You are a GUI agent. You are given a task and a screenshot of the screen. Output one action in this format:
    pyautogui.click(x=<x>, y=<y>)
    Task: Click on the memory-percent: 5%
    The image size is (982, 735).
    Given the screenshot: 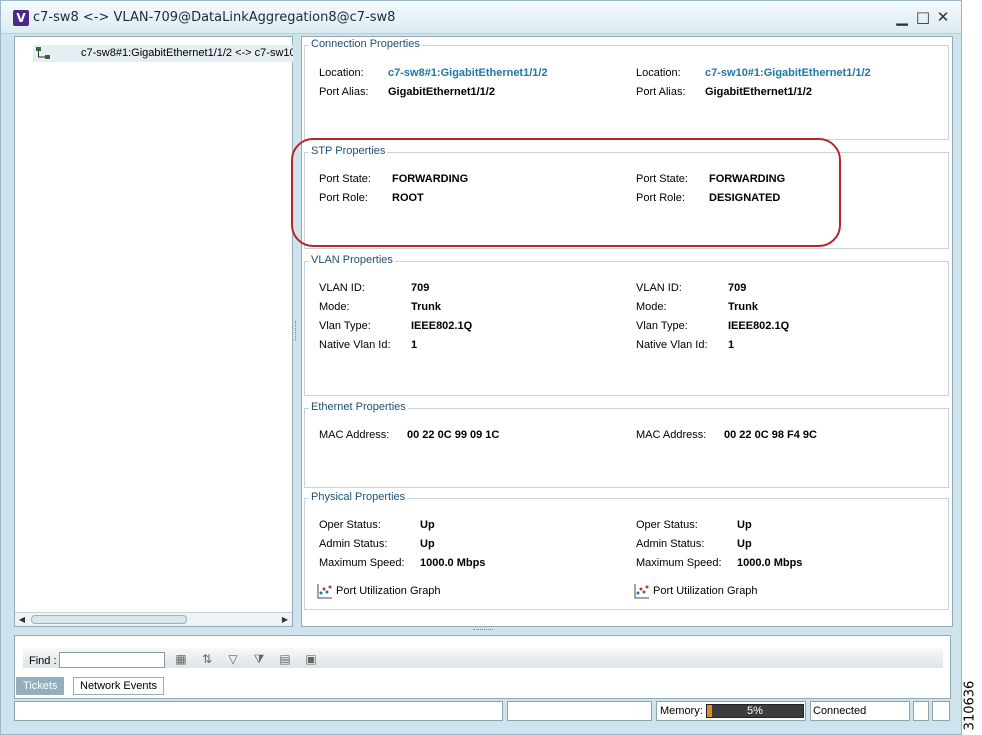 What is the action you would take?
    pyautogui.click(x=755, y=711)
    